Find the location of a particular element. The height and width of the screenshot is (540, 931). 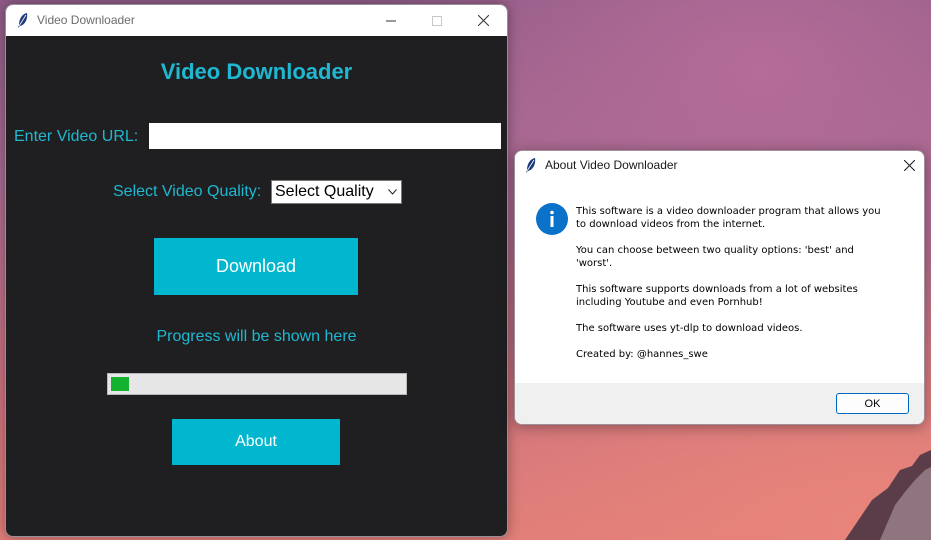

progress-bar is located at coordinates (257, 384).